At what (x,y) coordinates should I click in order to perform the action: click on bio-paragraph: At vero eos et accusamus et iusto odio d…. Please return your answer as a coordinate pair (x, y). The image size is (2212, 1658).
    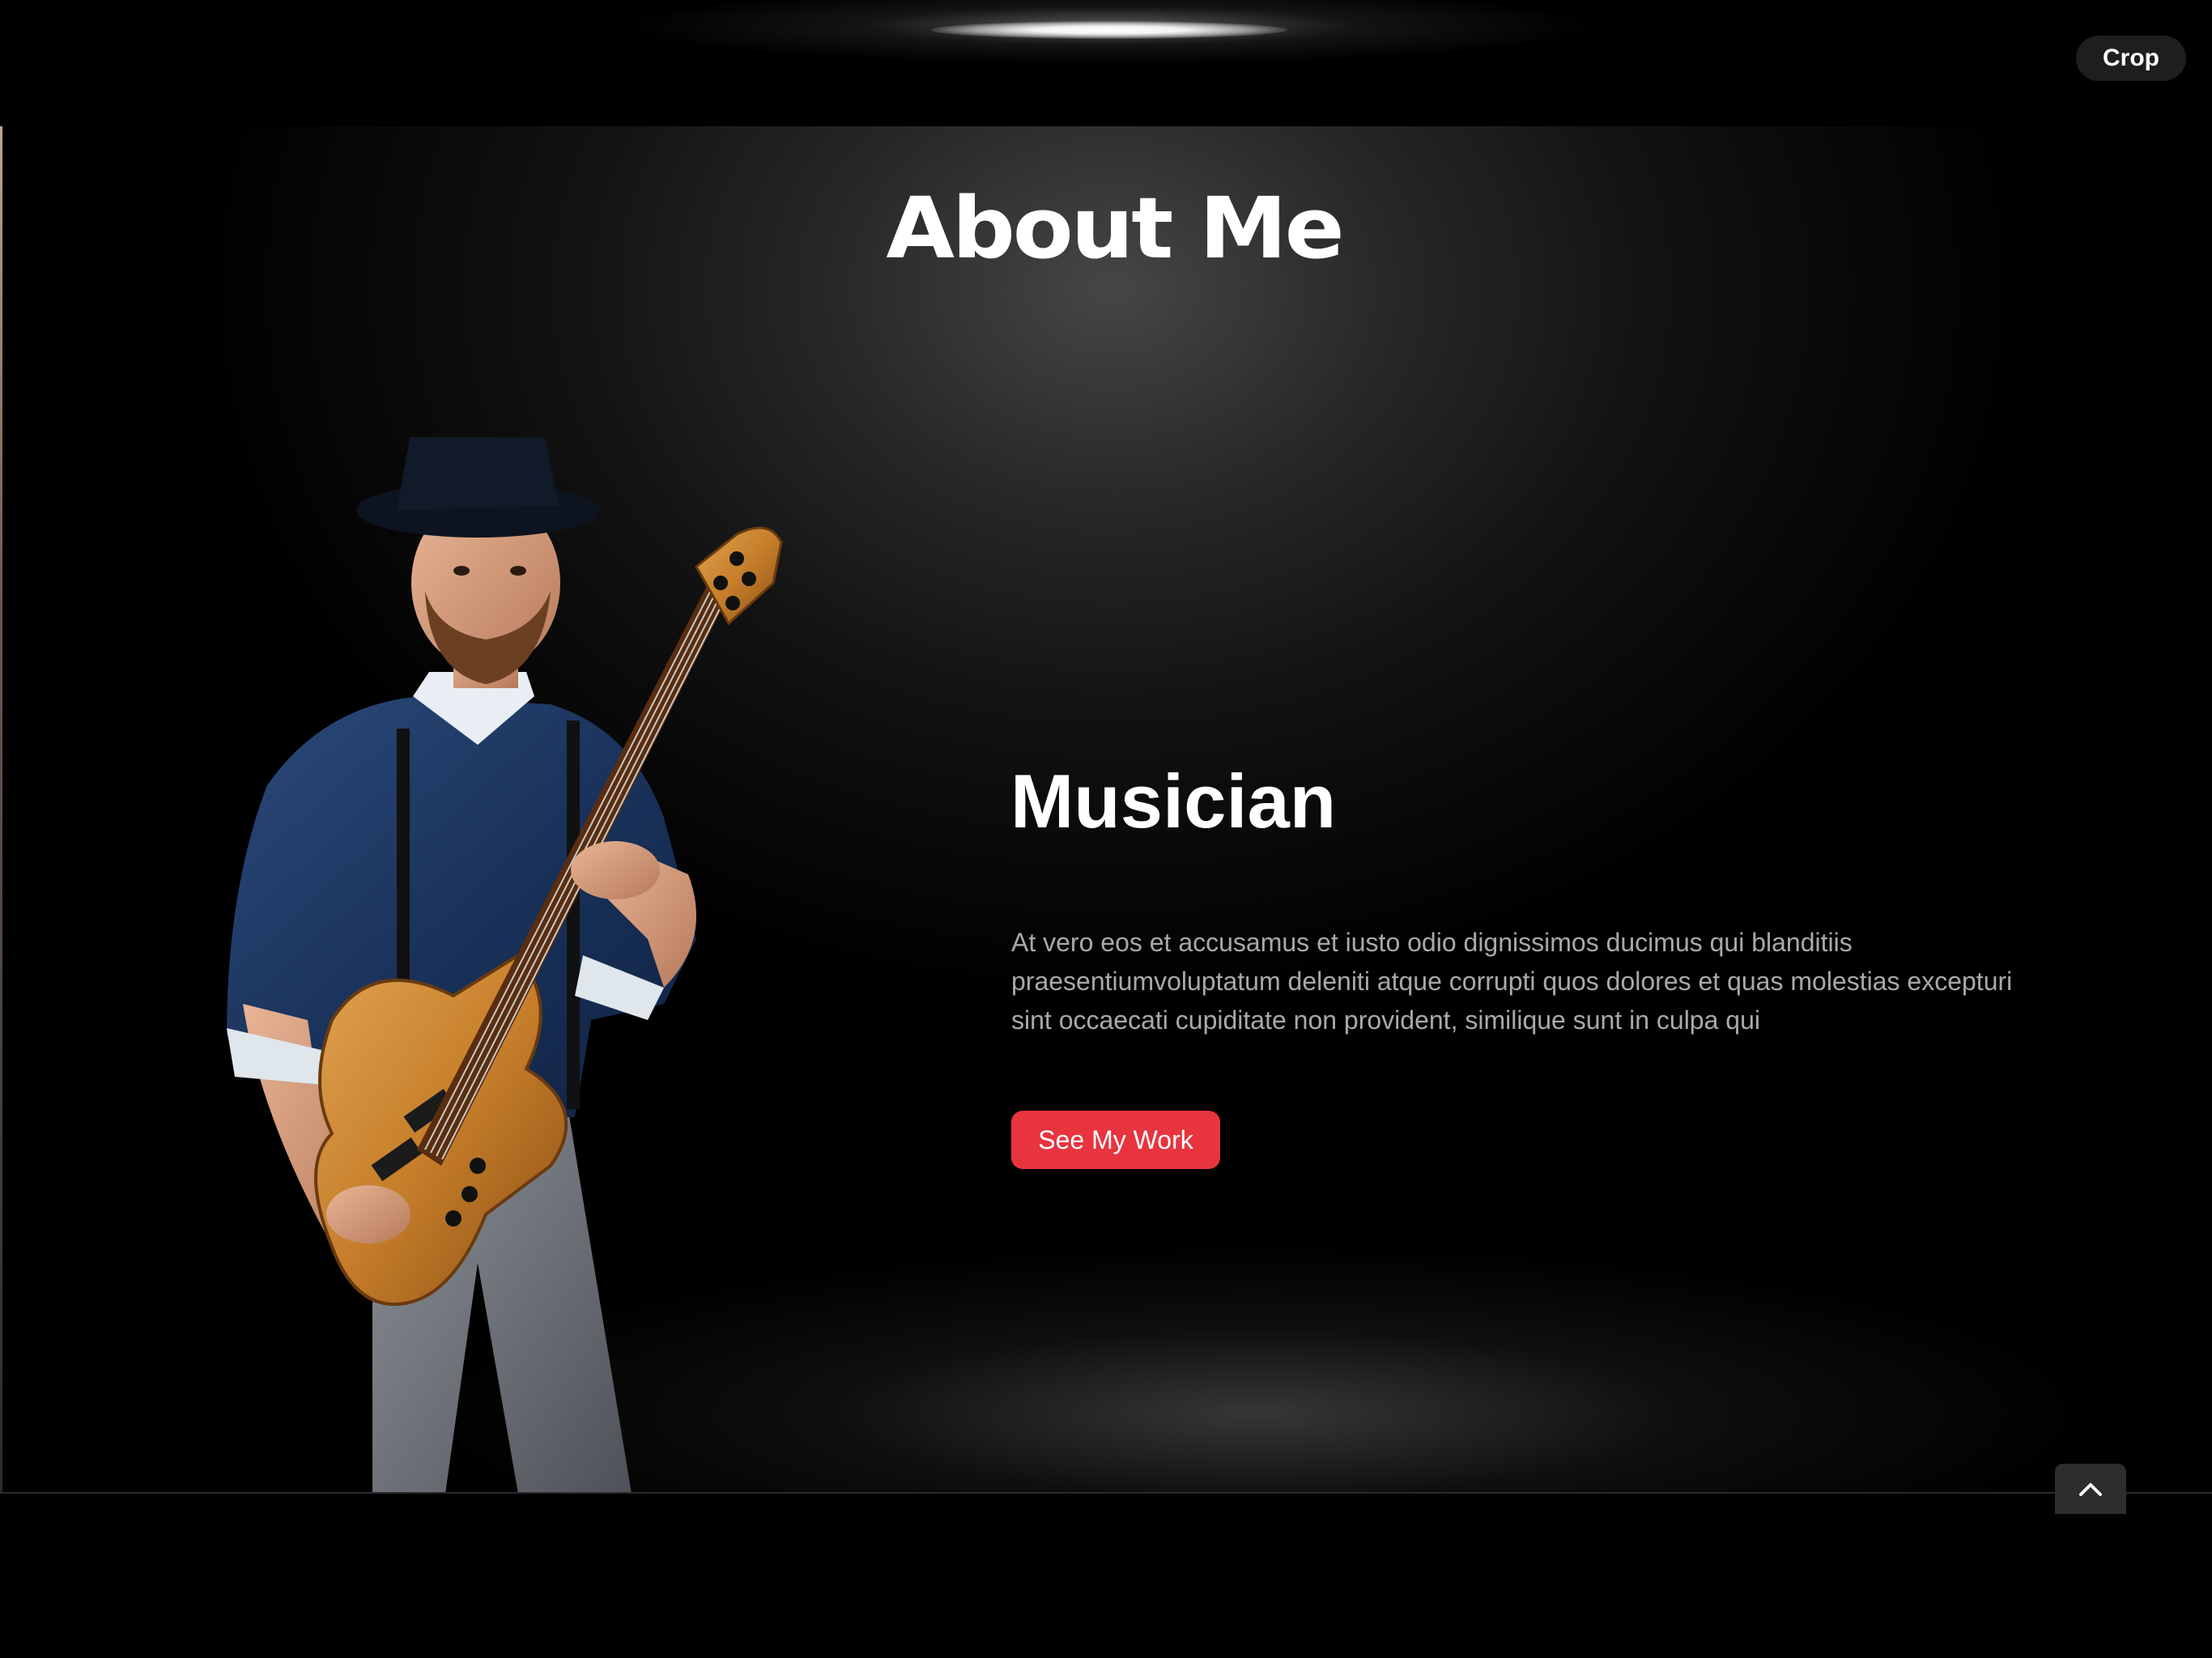
    Looking at the image, I should click on (1512, 981).